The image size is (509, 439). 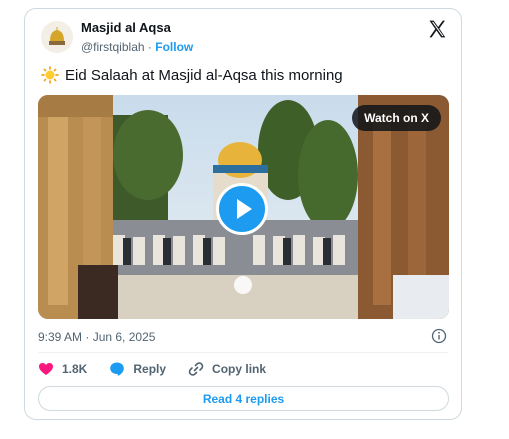 I want to click on like-button: 1.8K, so click(x=62, y=369).